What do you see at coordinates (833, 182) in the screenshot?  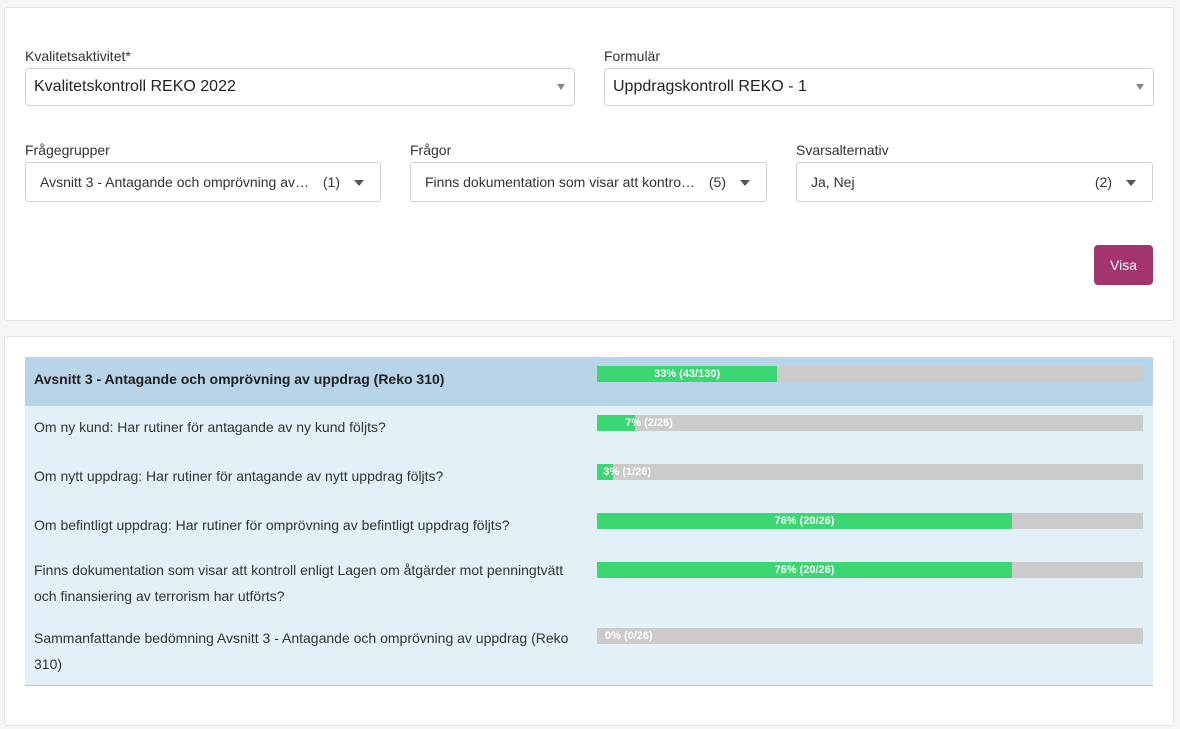 I see `svarsalternativ-value: Ja, Nej` at bounding box center [833, 182].